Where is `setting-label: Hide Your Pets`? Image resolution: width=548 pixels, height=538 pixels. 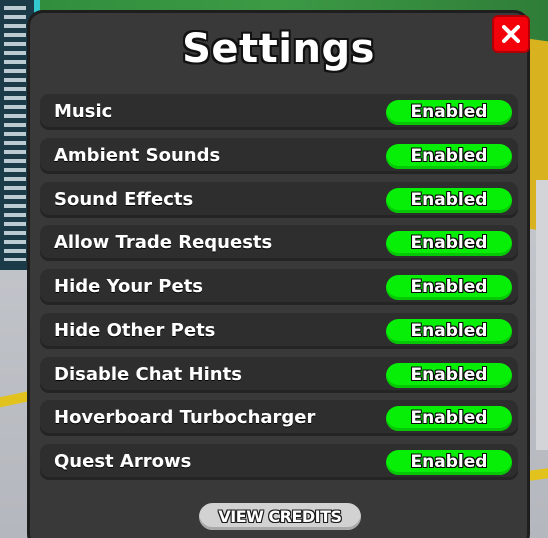 setting-label: Hide Your Pets is located at coordinates (129, 286).